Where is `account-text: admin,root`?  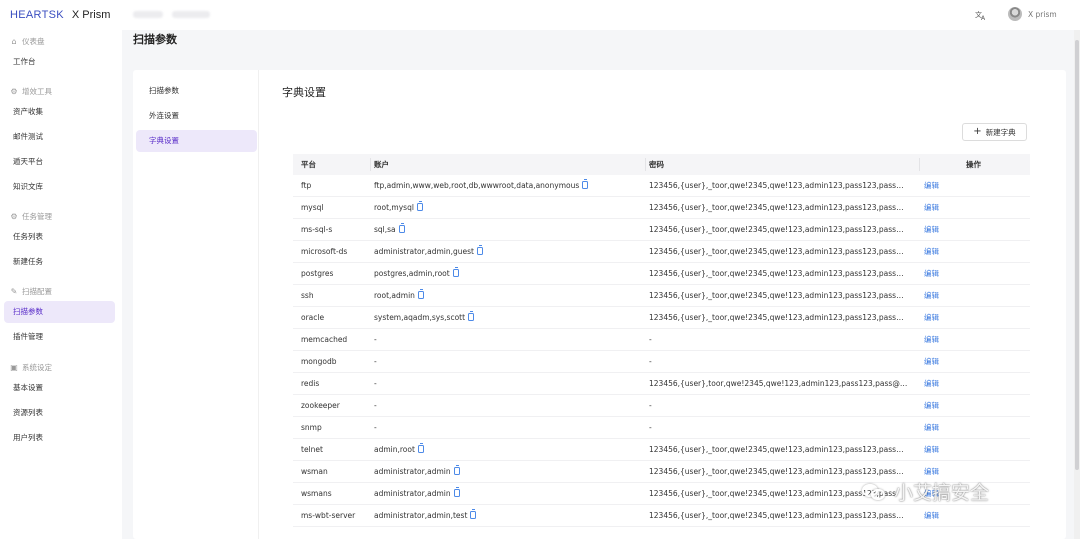 account-text: admin,root is located at coordinates (394, 449).